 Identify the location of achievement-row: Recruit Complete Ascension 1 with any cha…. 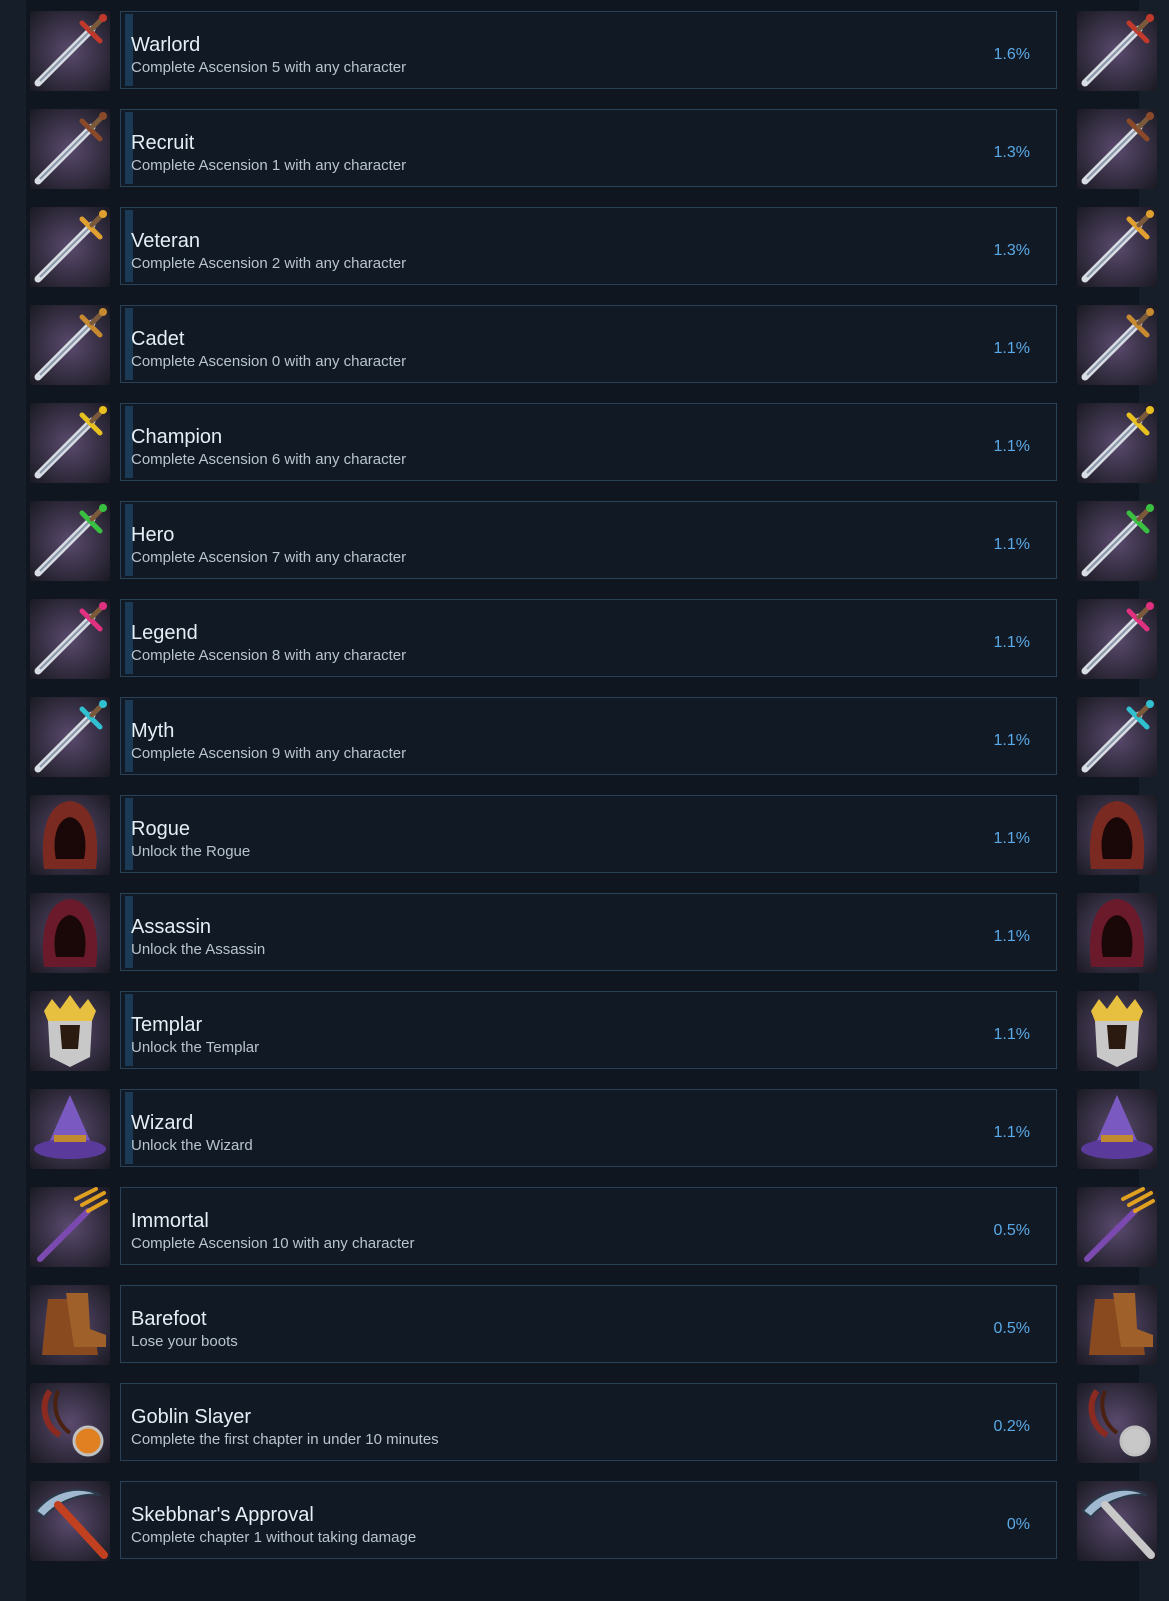
(584, 149).